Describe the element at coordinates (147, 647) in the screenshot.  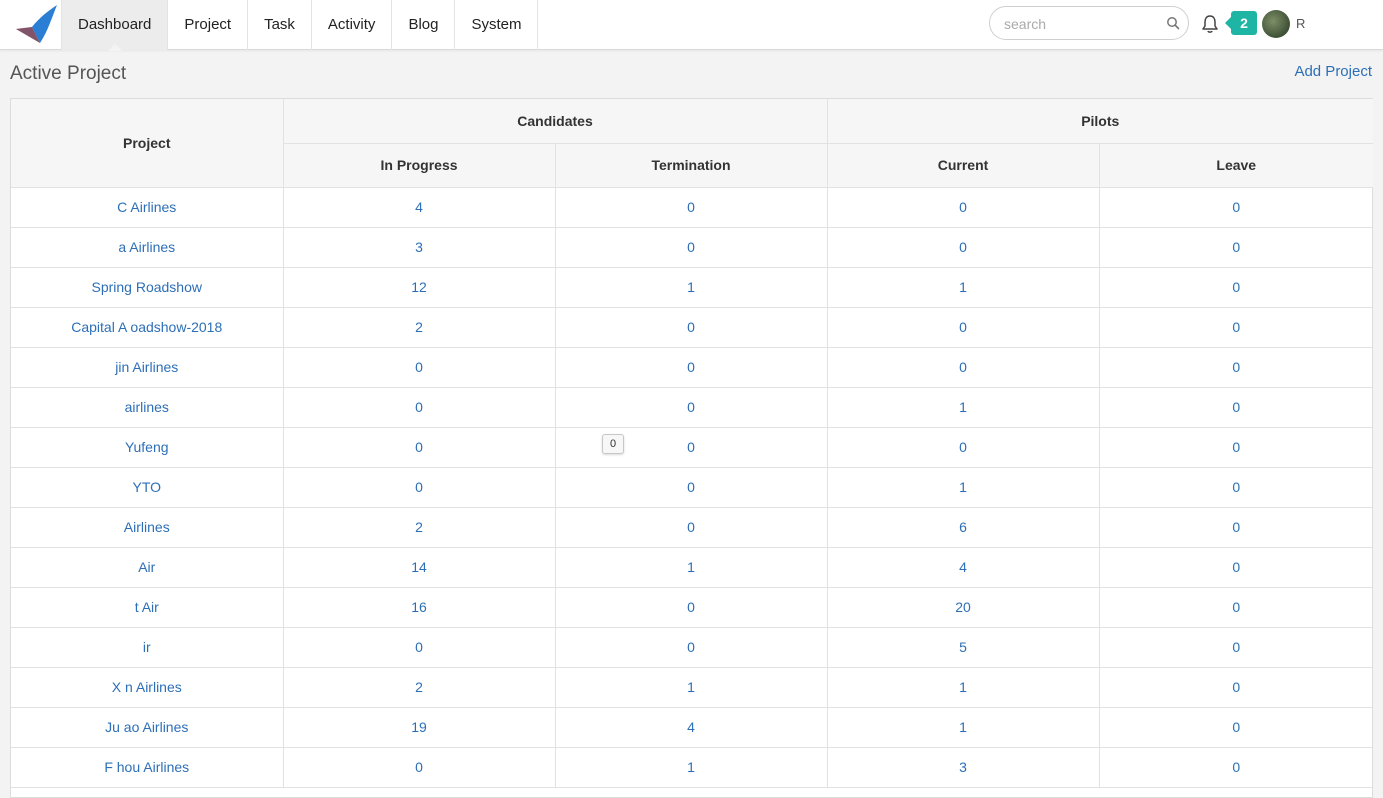
I see `project-link: ir` at that location.